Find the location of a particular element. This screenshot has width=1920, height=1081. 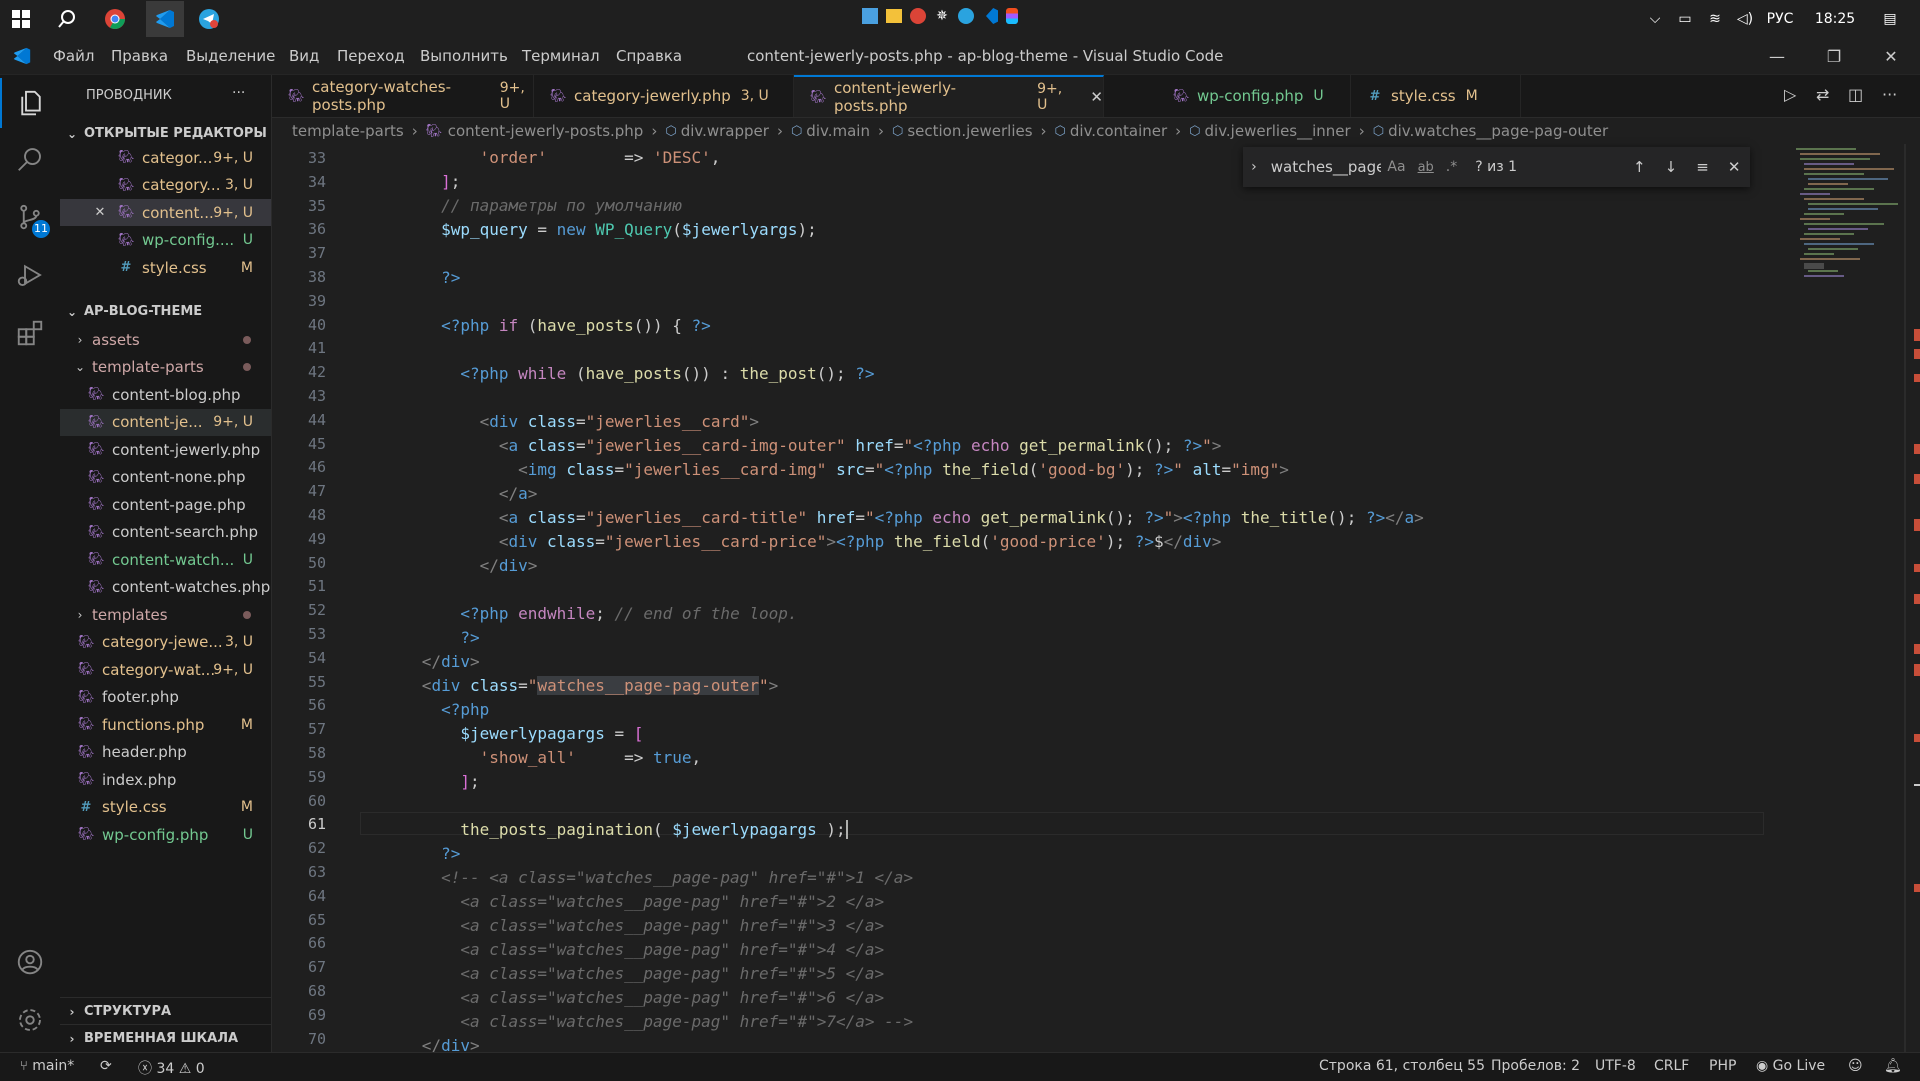

compare-changes-icon: ⇄ is located at coordinates (1822, 94).